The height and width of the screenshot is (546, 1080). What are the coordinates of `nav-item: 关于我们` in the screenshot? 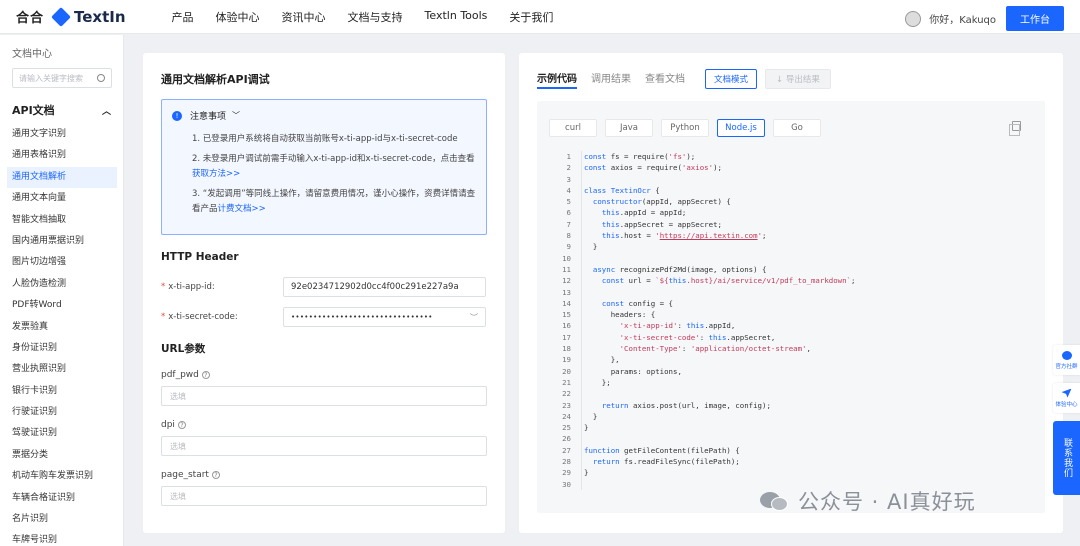 It's located at (531, 17).